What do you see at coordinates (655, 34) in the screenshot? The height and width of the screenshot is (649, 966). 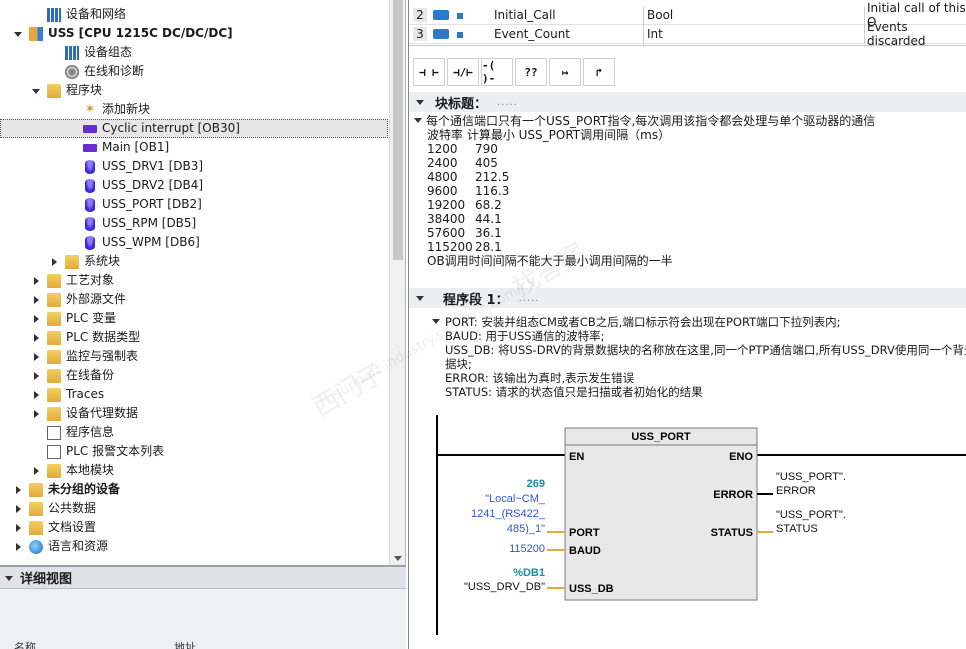 I see `variable-type: Int` at bounding box center [655, 34].